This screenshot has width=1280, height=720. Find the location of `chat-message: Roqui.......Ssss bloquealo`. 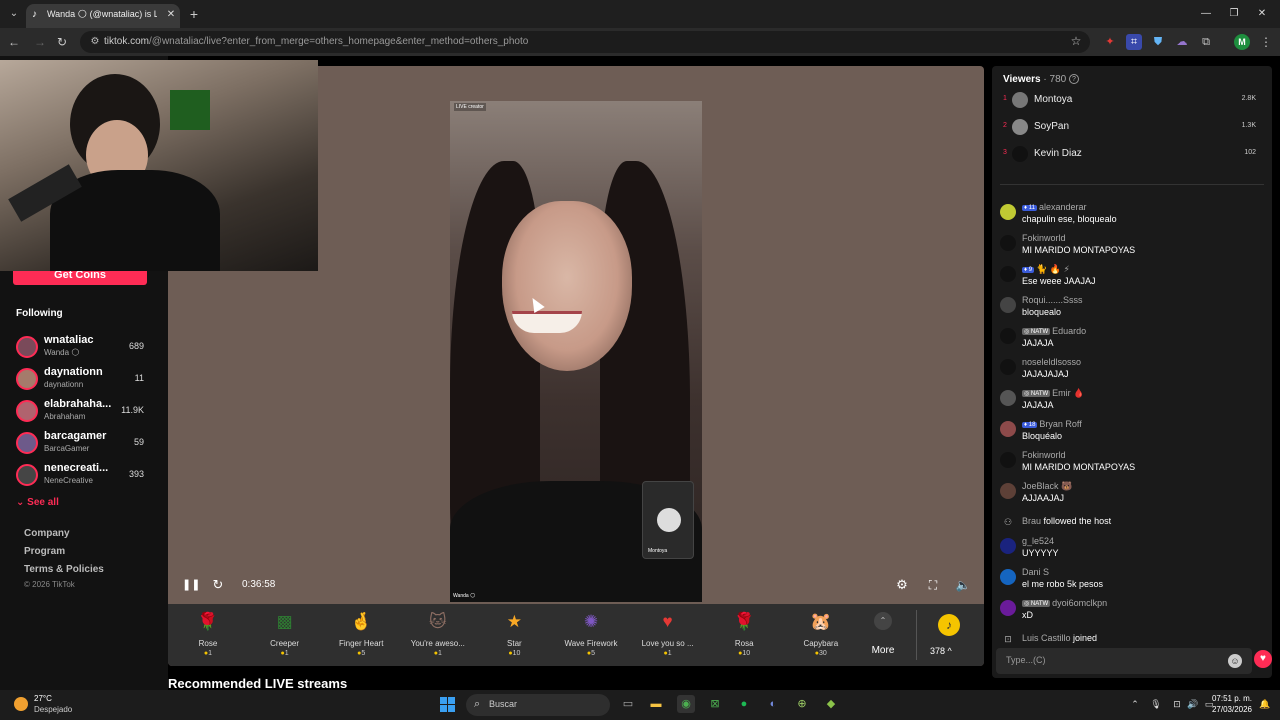

chat-message: Roqui.......Ssss bloquealo is located at coordinates (1132, 309).